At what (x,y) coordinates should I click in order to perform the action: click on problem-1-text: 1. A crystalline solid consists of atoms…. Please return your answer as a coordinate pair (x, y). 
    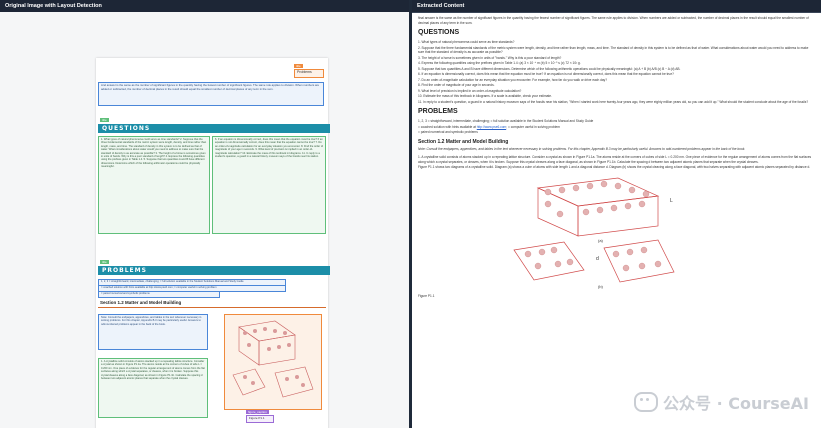
    Looking at the image, I should click on (153, 370).